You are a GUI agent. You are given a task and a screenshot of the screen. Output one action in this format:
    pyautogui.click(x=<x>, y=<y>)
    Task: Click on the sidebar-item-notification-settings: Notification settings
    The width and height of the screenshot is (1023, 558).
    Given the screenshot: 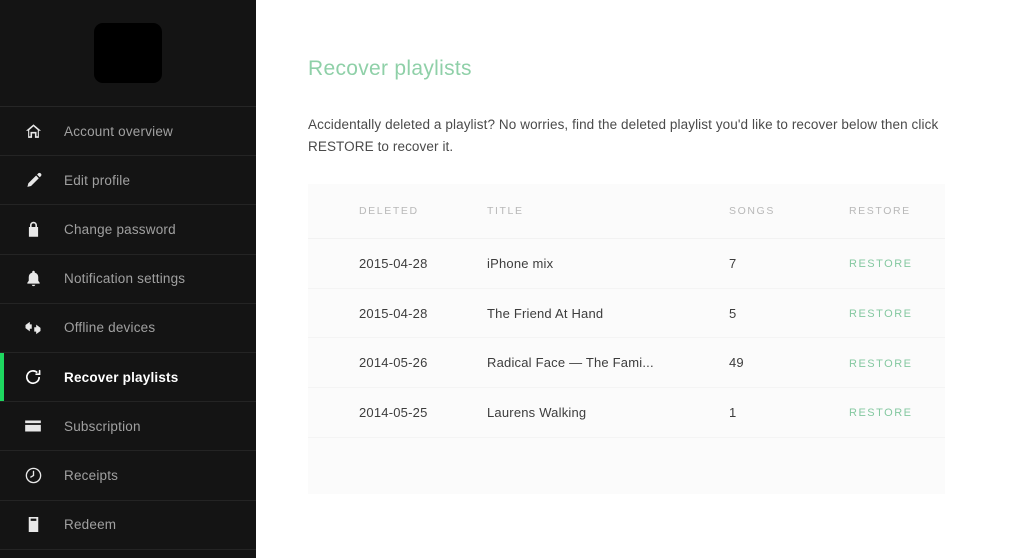 What is the action you would take?
    pyautogui.click(x=128, y=279)
    